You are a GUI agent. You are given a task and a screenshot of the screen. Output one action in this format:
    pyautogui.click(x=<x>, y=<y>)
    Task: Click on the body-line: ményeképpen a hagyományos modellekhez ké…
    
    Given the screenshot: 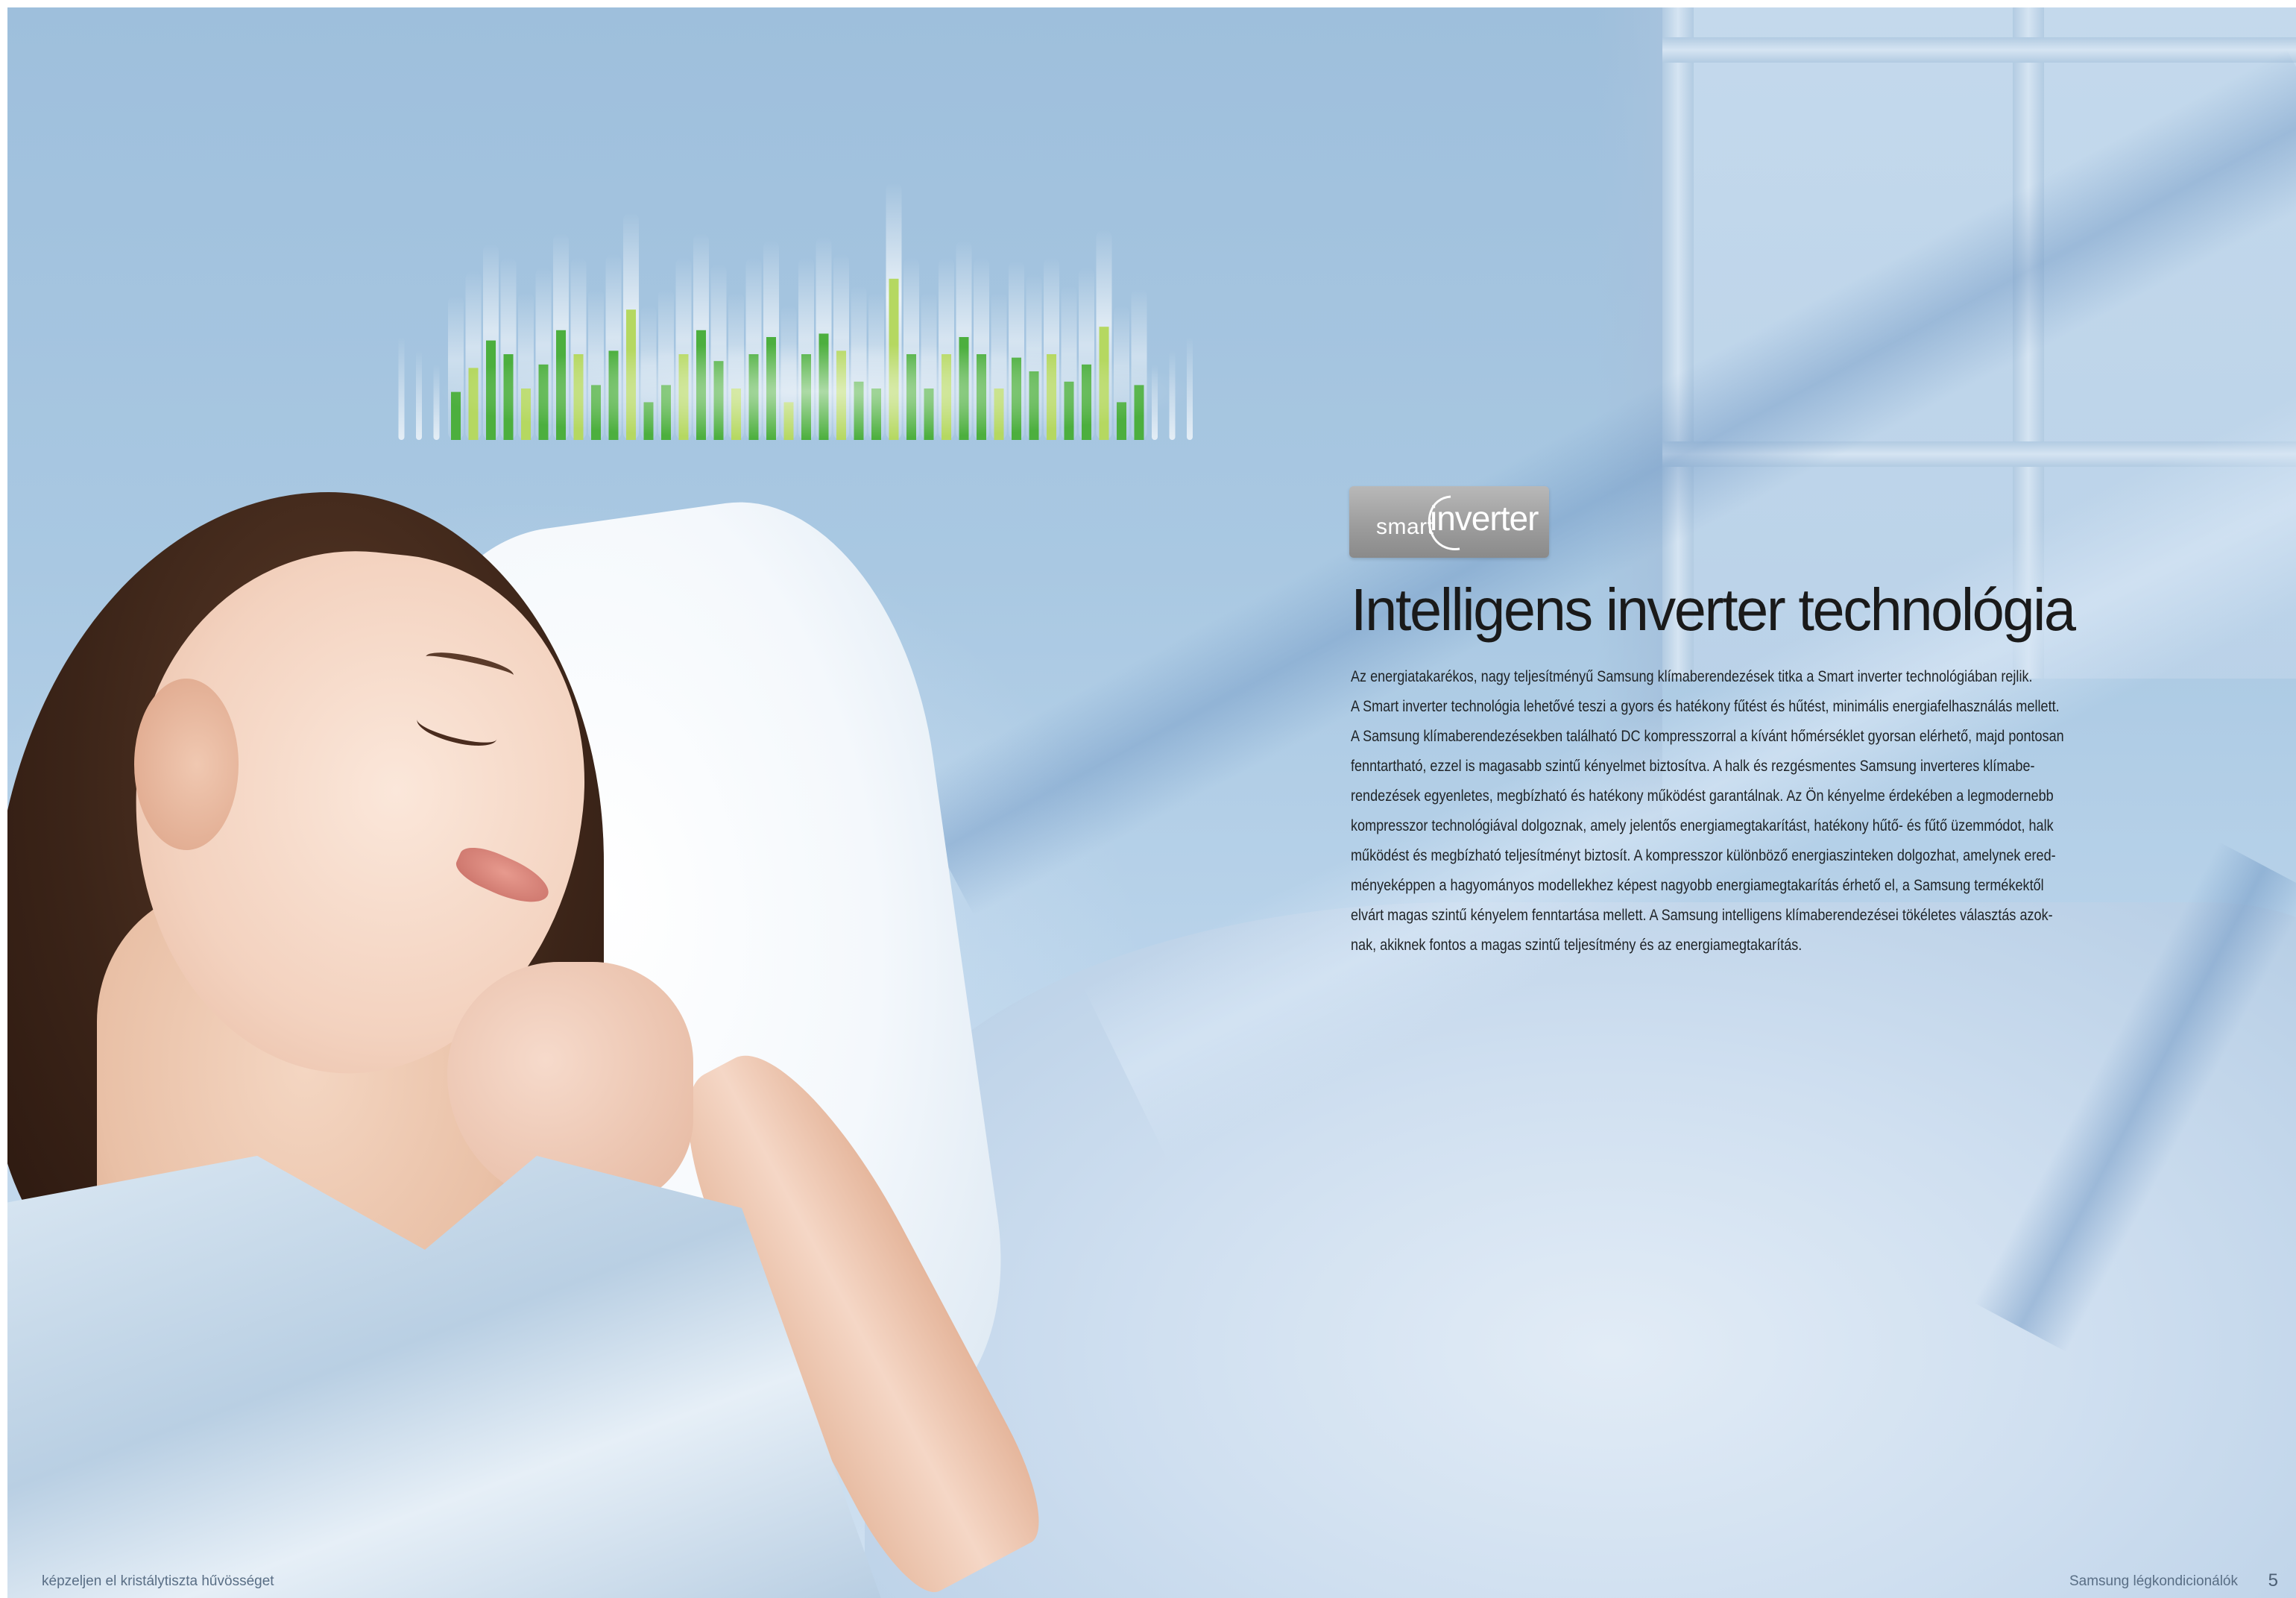 What is the action you would take?
    pyautogui.click(x=1698, y=885)
    